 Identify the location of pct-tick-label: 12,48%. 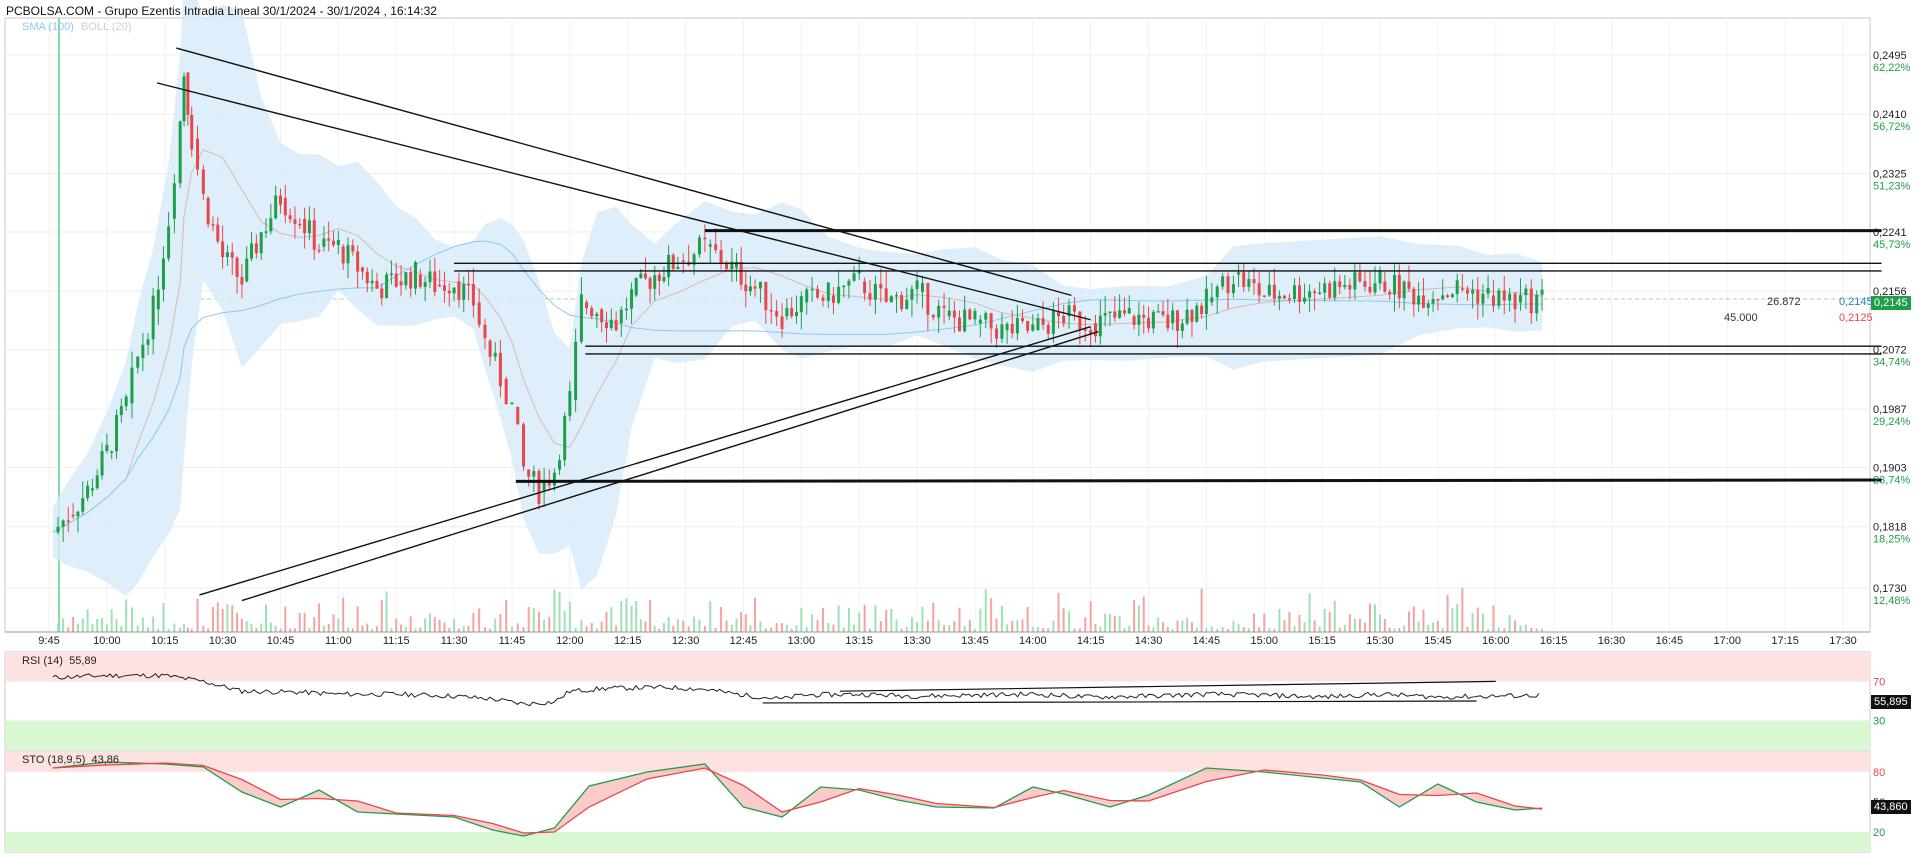
(1892, 601).